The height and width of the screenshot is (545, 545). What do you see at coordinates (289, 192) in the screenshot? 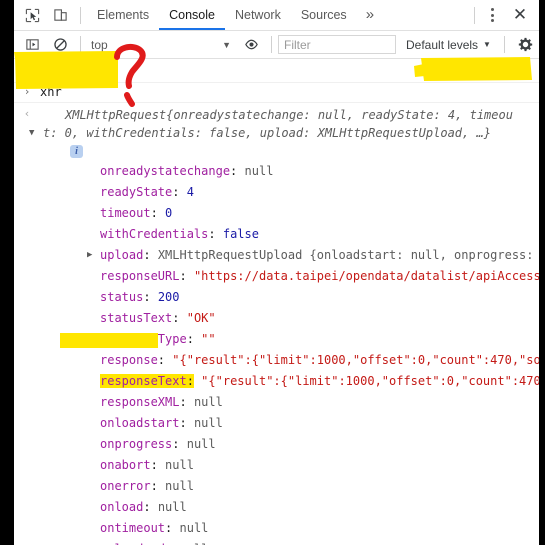
I see `property-row: readyState: 4` at bounding box center [289, 192].